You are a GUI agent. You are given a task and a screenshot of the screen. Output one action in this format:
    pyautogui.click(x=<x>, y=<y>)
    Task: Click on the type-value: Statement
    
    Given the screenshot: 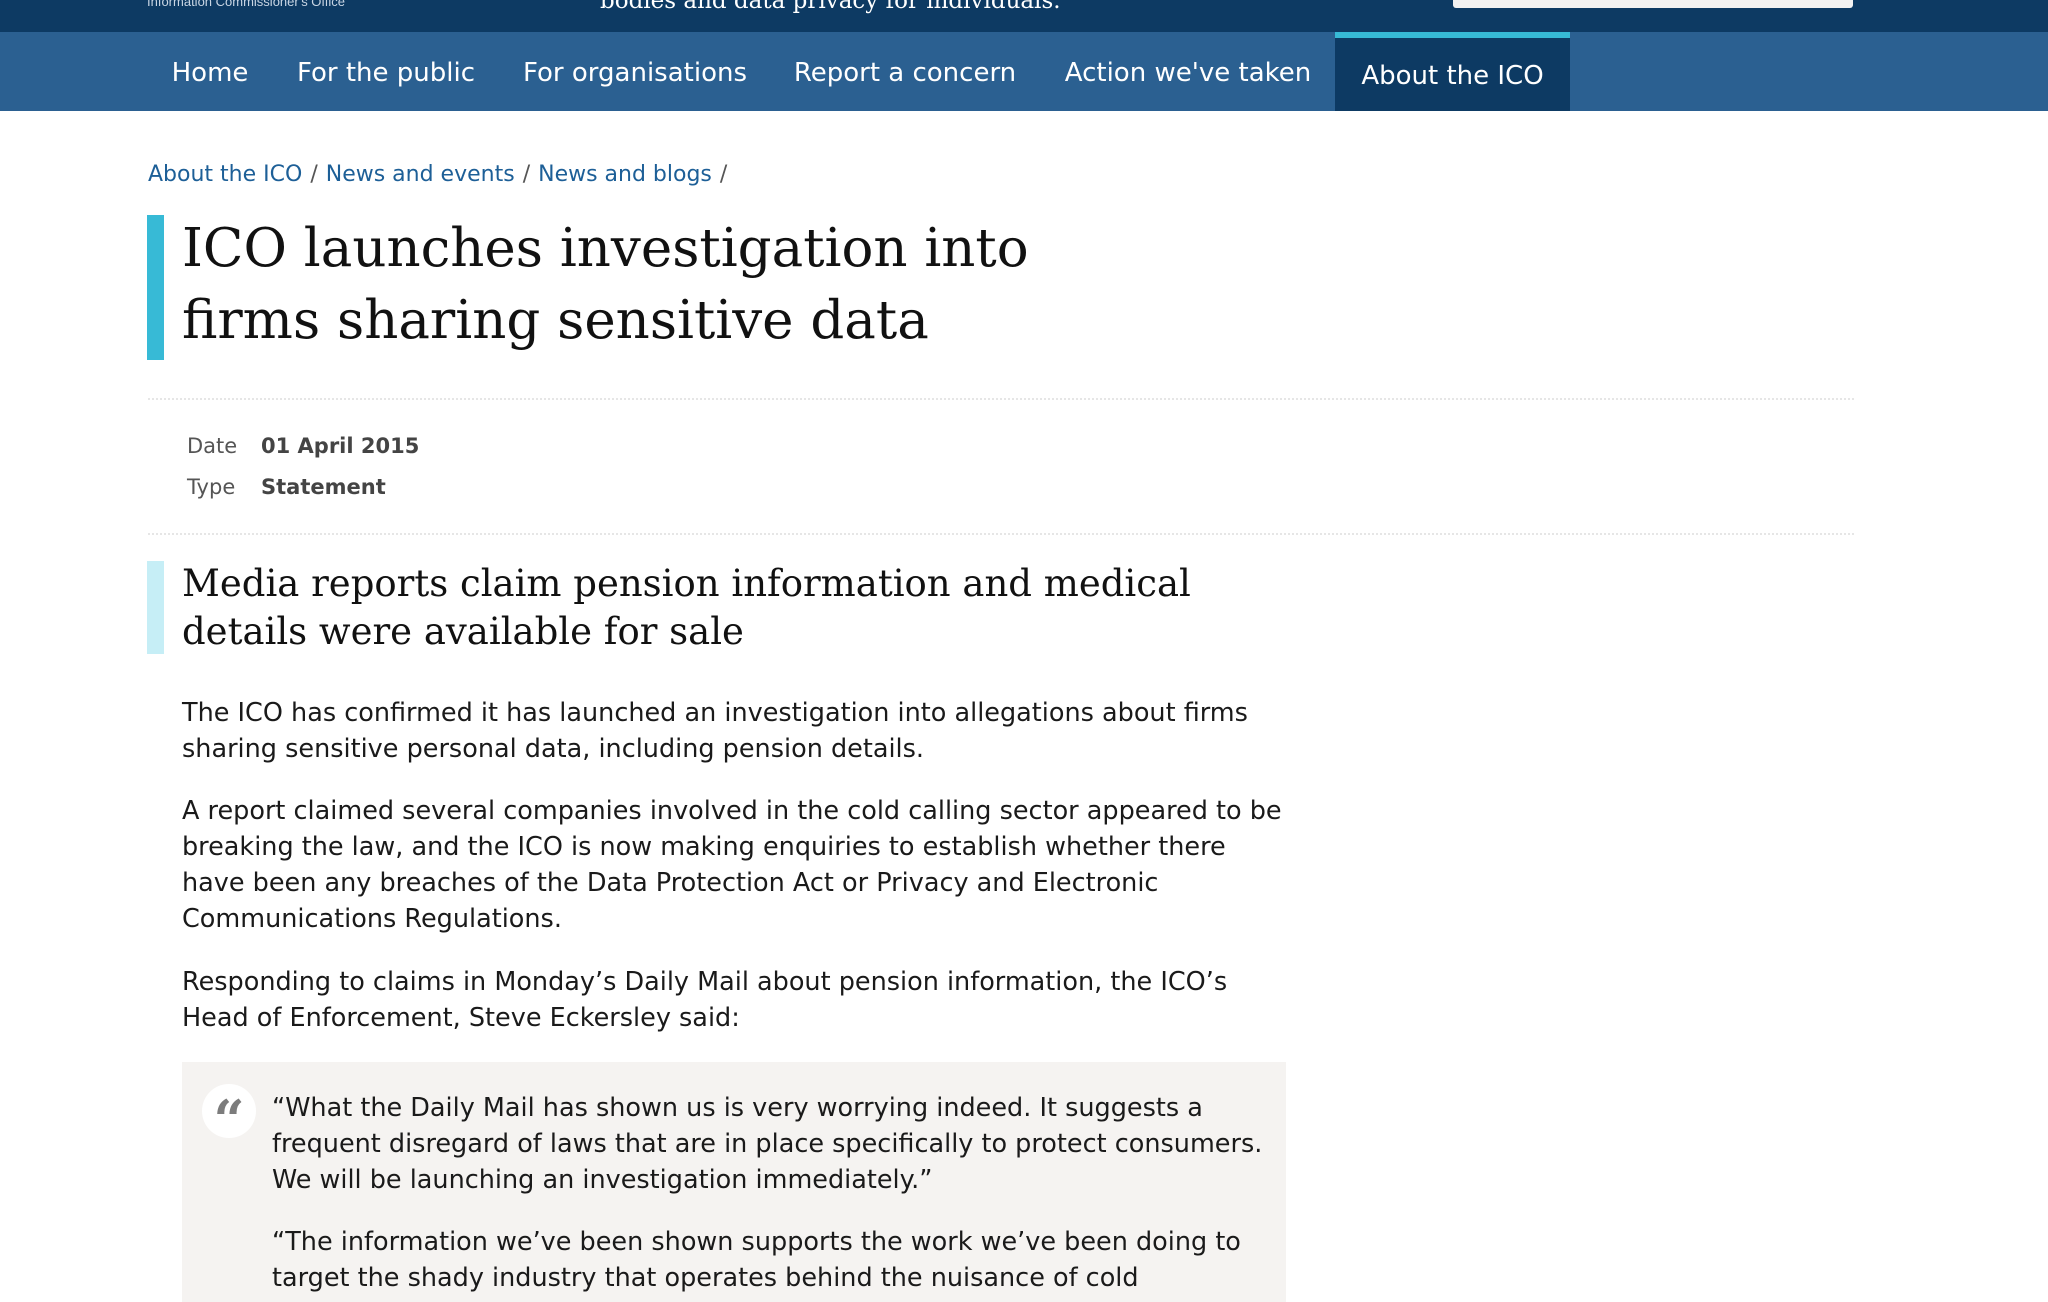 What is the action you would take?
    pyautogui.click(x=323, y=487)
    